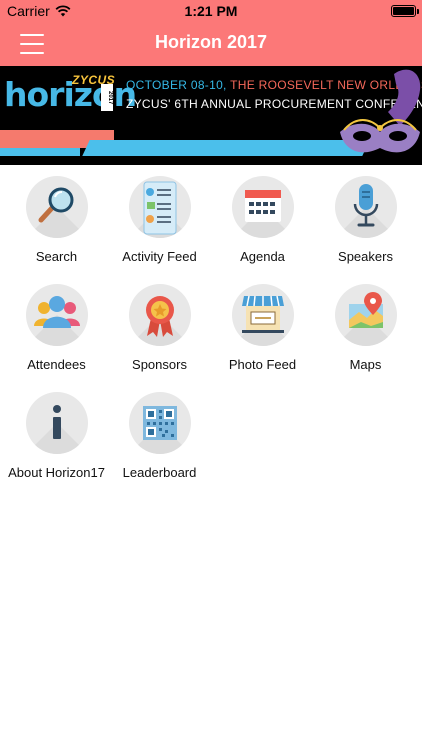 The height and width of the screenshot is (750, 422). I want to click on award-ribbon-icon, so click(160, 316).